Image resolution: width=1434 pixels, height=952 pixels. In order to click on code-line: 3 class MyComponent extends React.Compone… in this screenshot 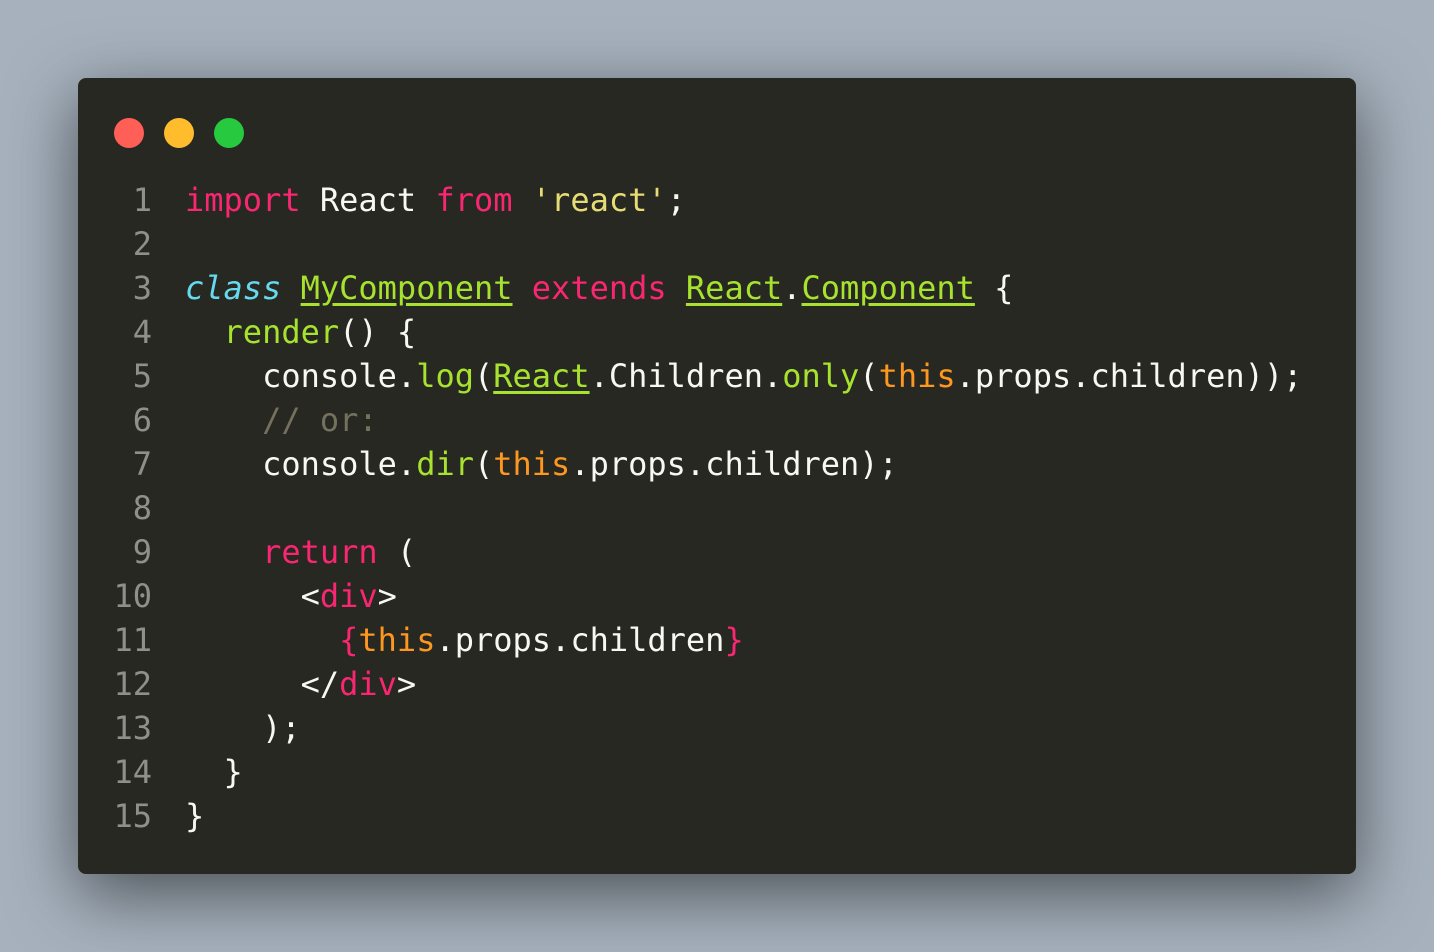, I will do `click(717, 288)`.